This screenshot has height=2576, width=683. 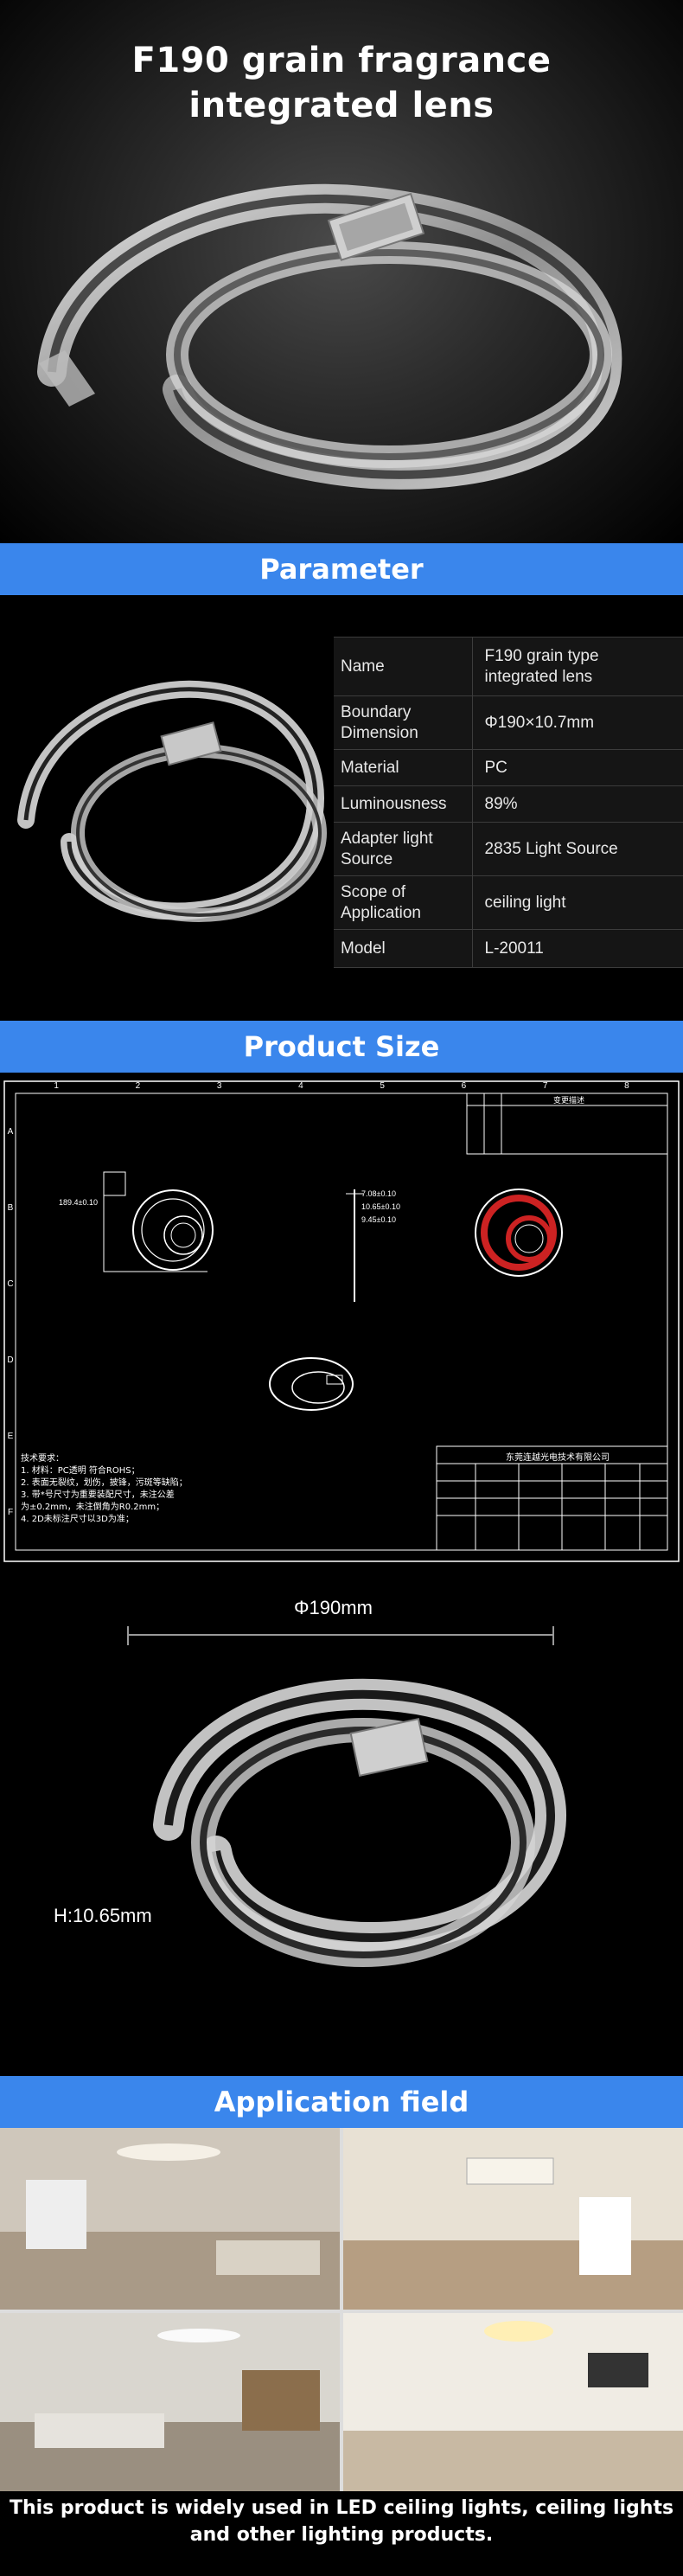 I want to click on param-row-name: Name F190 grain type integrated lens, so click(x=508, y=666).